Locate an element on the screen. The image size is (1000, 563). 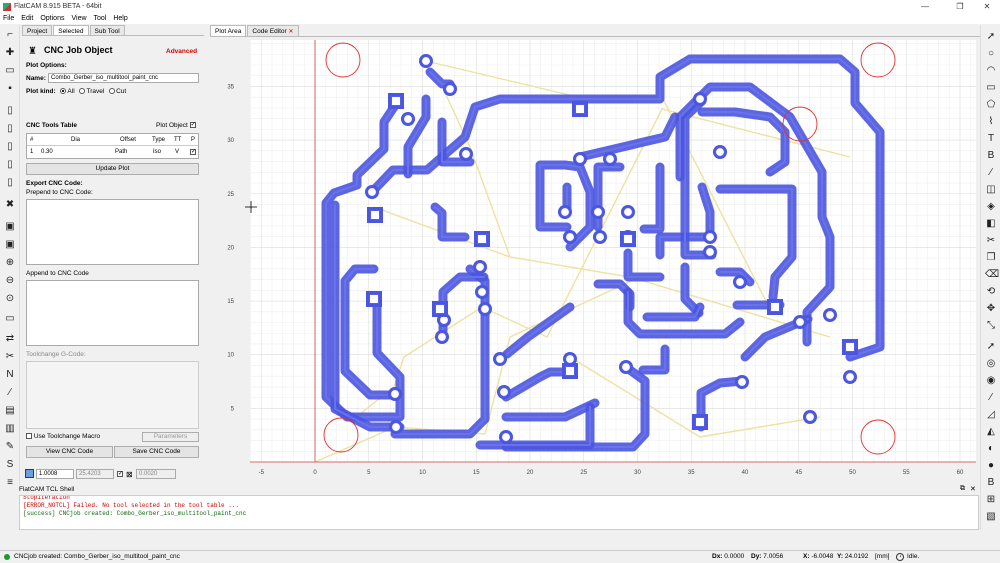
parameters-dropdown: Parameters is located at coordinates (170, 437).